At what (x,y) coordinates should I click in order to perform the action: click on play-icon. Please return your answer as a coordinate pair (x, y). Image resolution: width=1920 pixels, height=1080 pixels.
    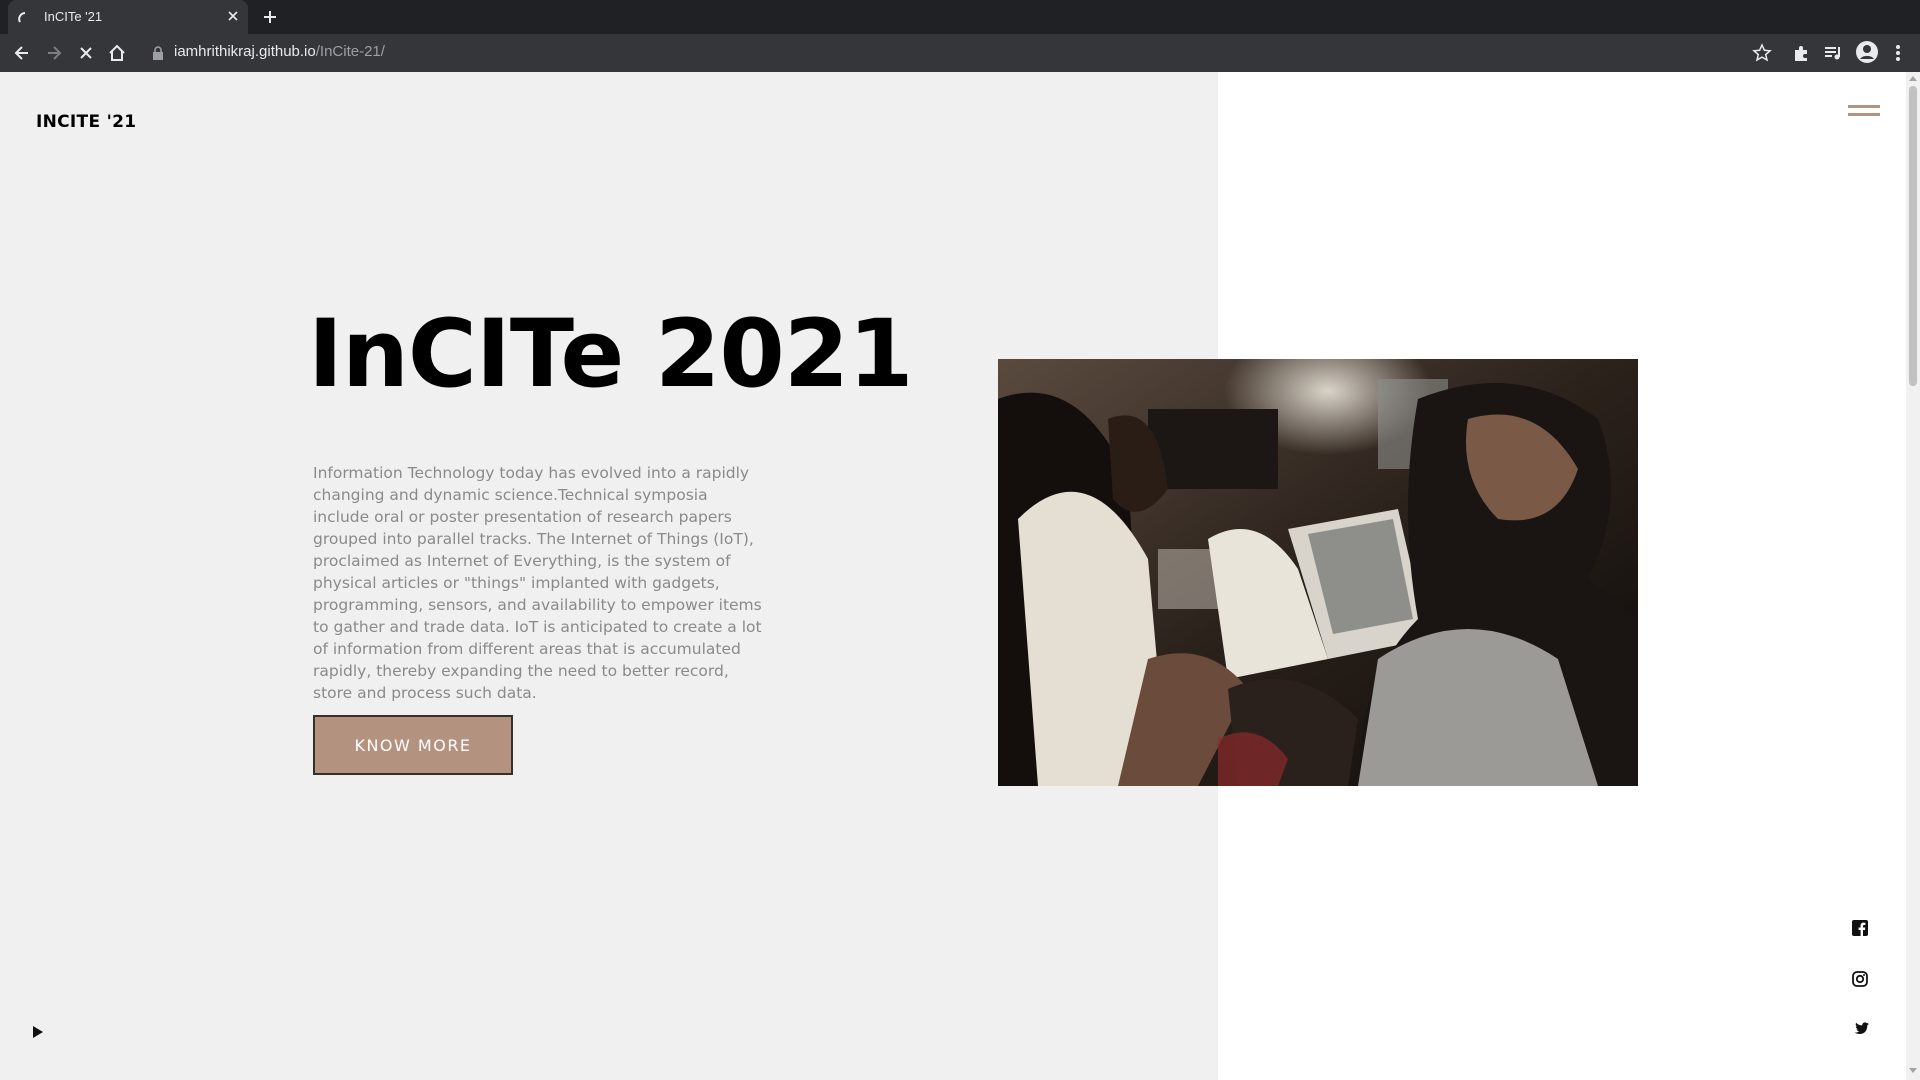
    Looking at the image, I should click on (38, 1032).